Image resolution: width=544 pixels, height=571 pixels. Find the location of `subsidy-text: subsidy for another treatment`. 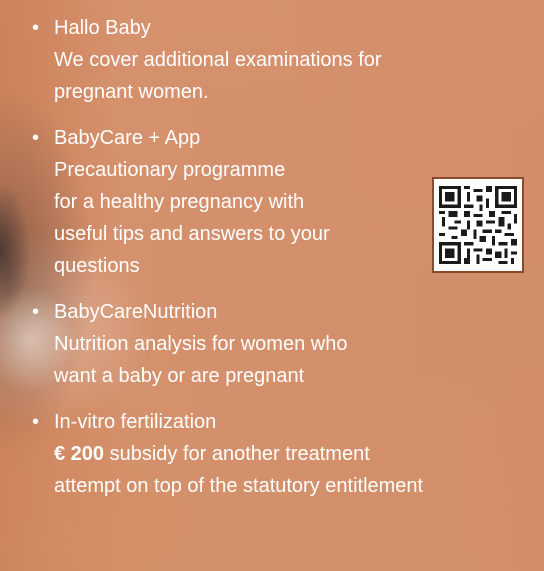

subsidy-text: subsidy for another treatment is located at coordinates (237, 454).